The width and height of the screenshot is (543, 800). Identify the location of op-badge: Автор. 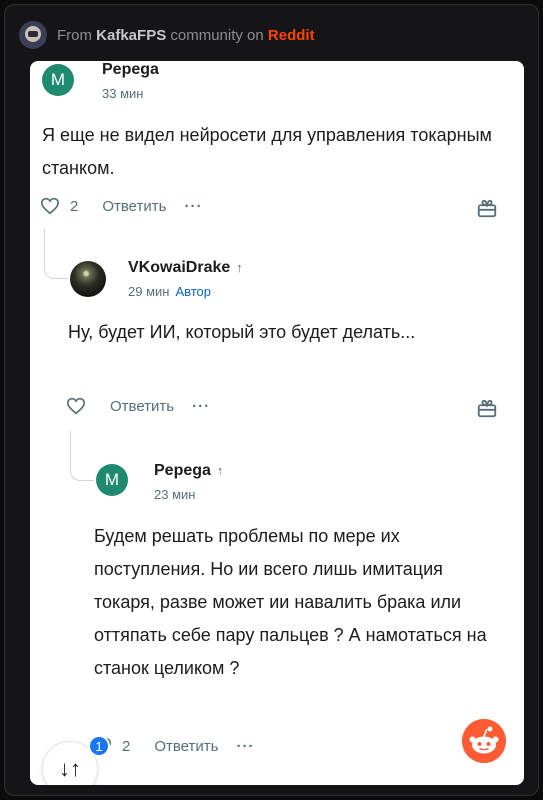
(193, 291).